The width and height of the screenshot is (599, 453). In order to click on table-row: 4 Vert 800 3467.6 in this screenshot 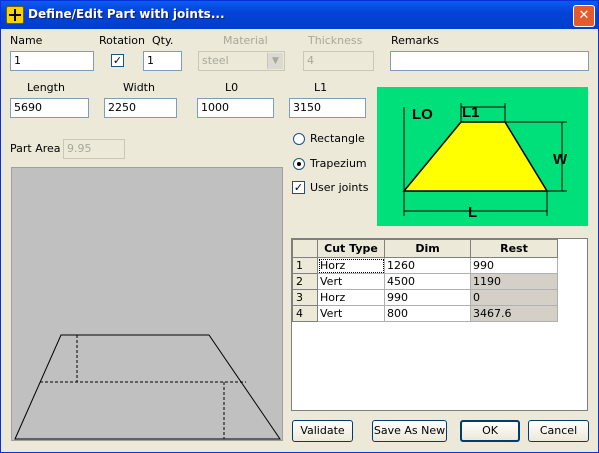, I will do `click(425, 313)`.